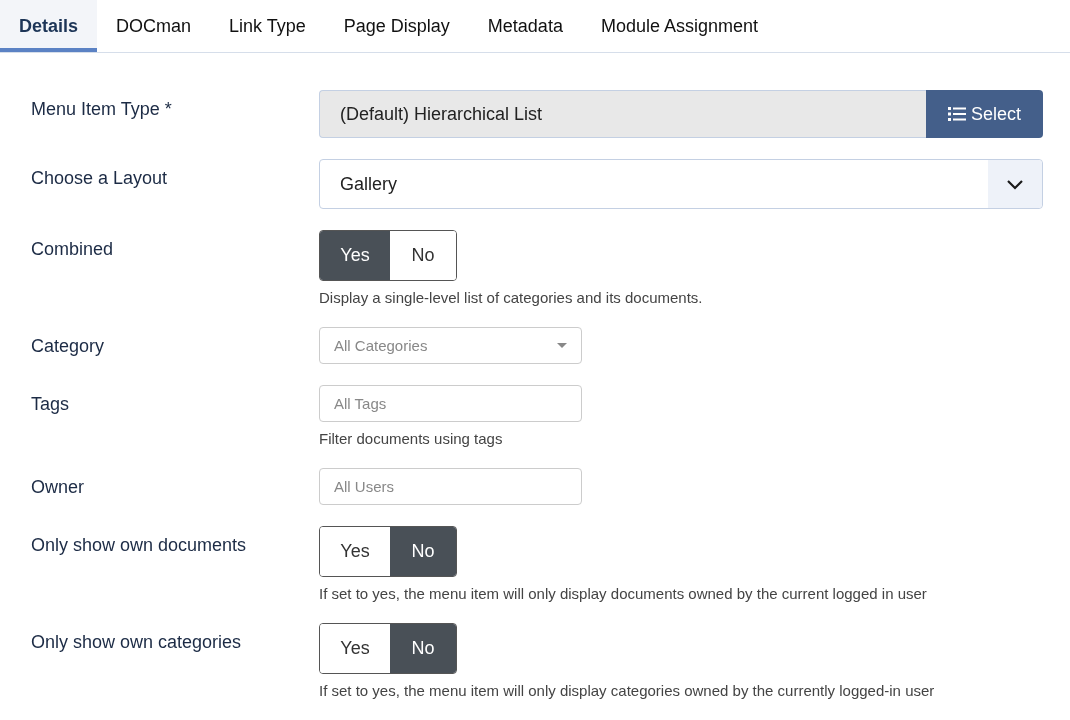 The height and width of the screenshot is (720, 1070). Describe the element at coordinates (49, 26) in the screenshot. I see `tab: Details` at that location.